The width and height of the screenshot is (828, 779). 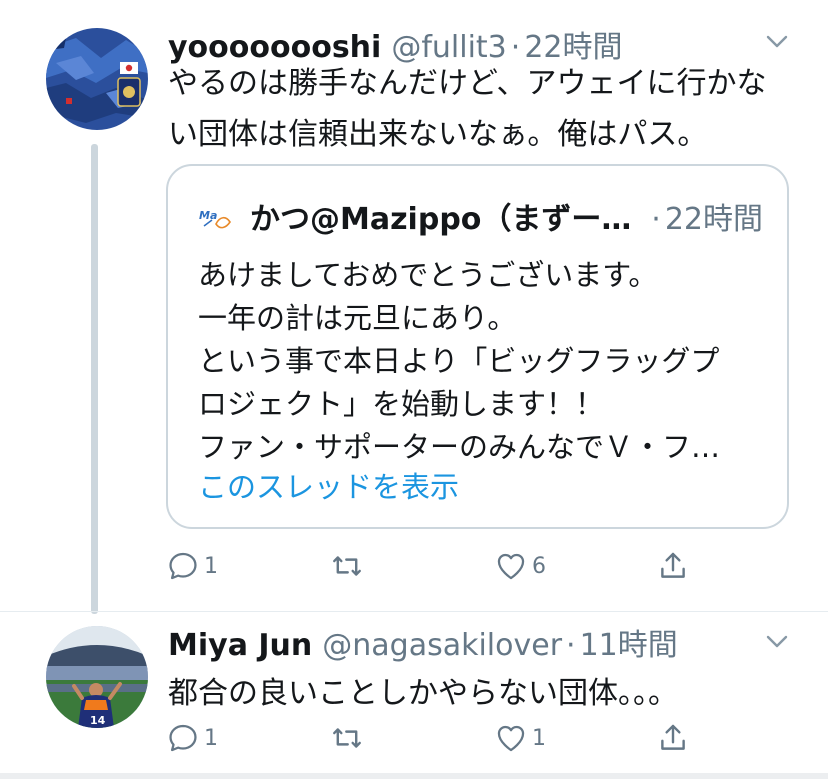 What do you see at coordinates (436, 738) in the screenshot?
I see `tweet-actions: 1 1` at bounding box center [436, 738].